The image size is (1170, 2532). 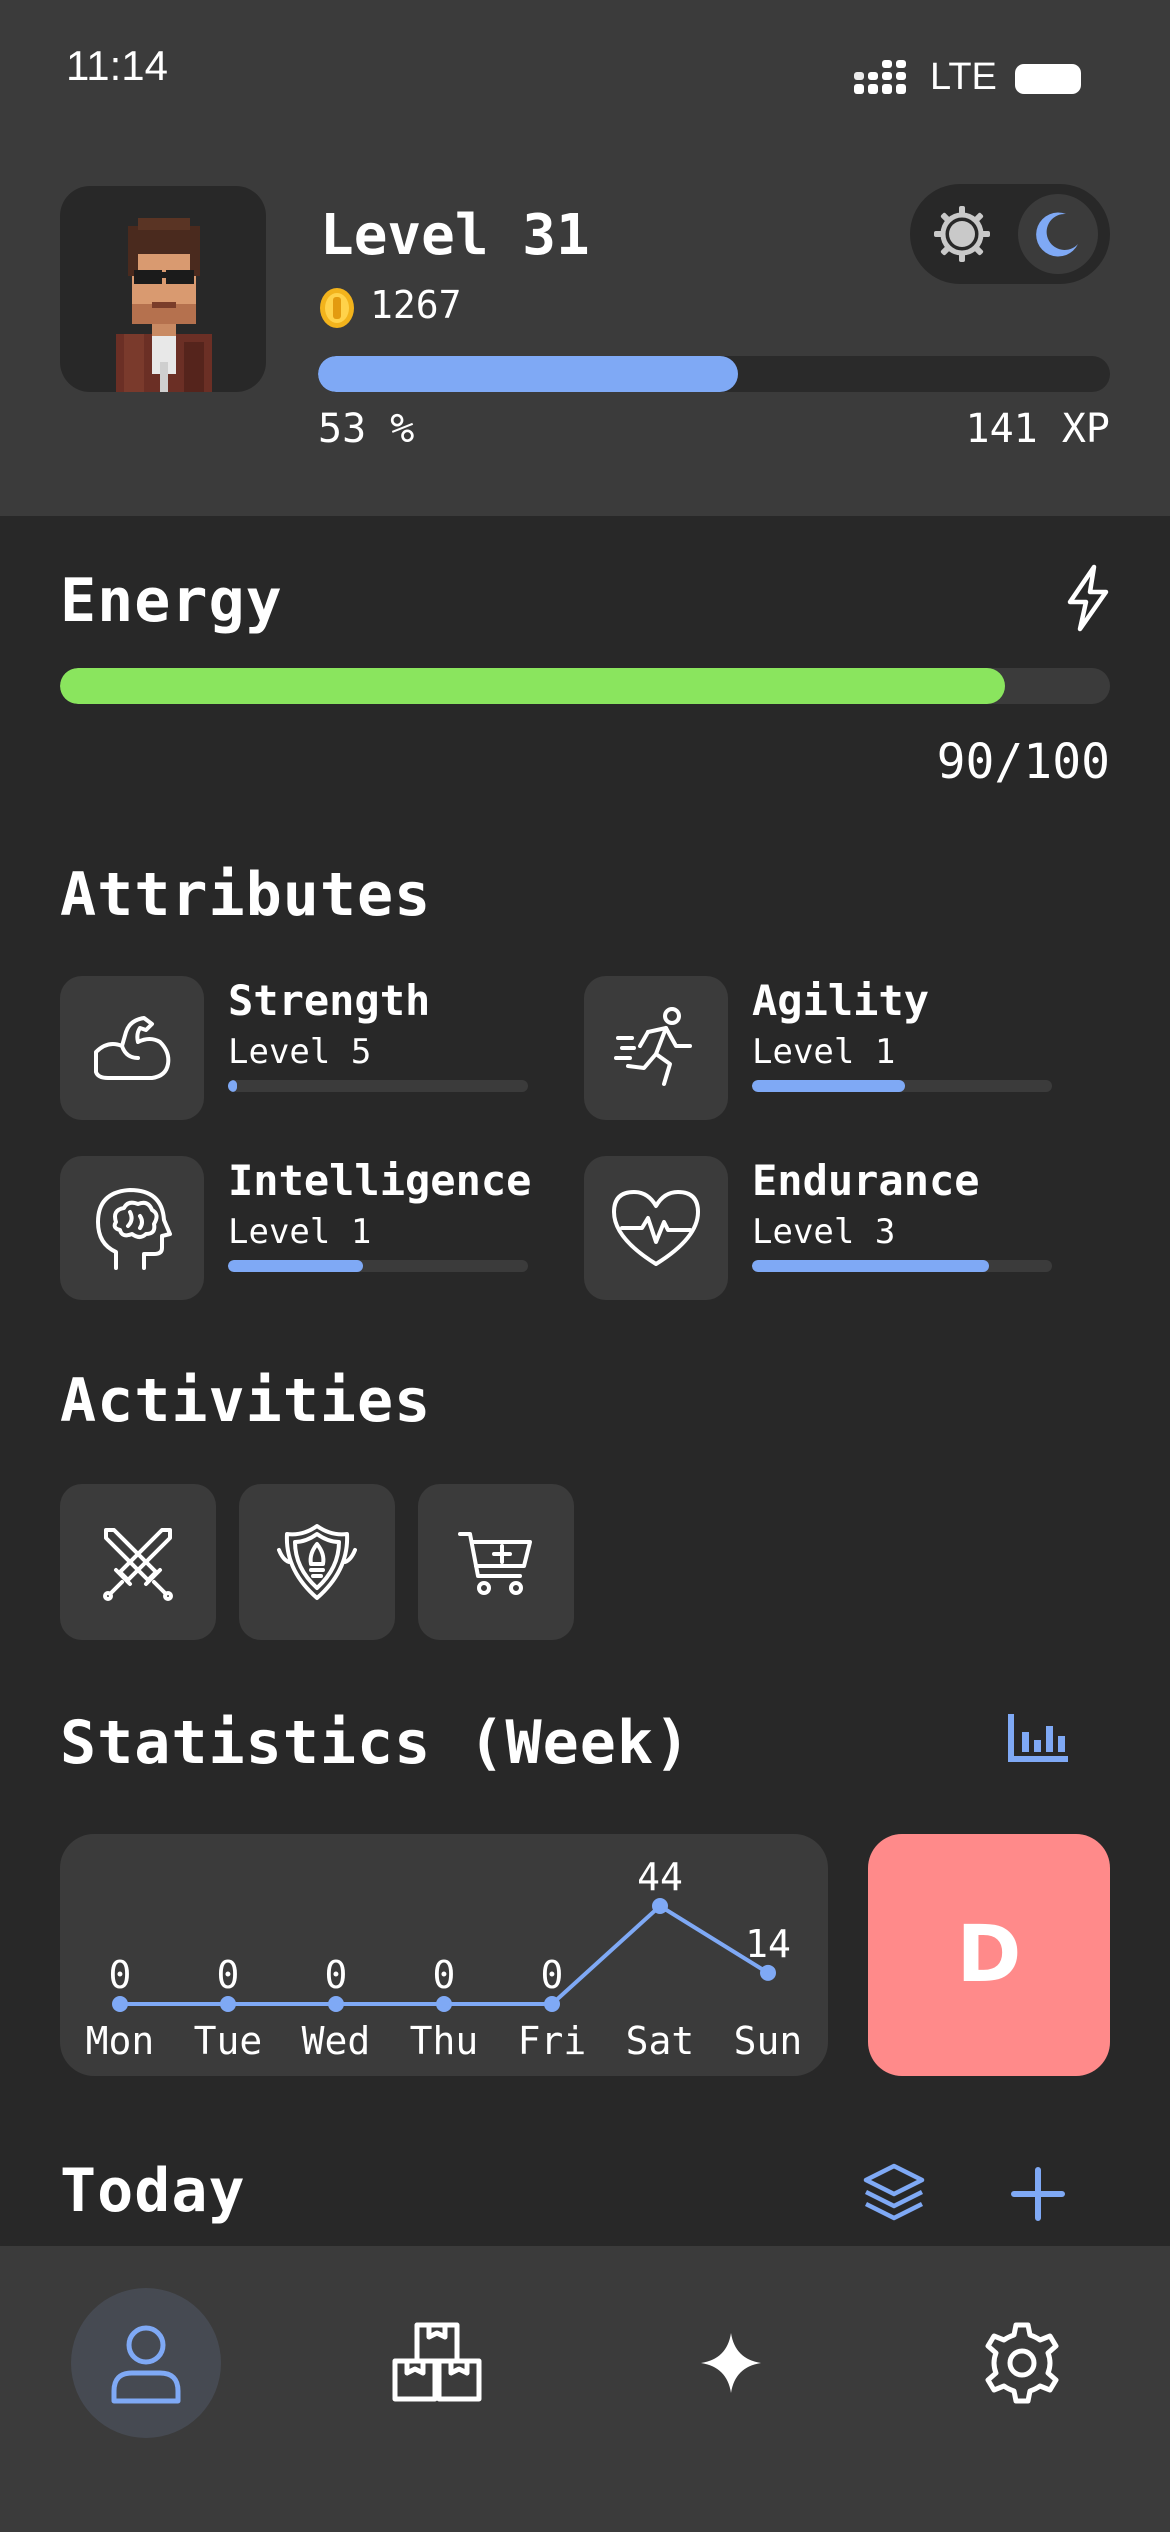 I want to click on person-icon, so click(x=146, y=2364).